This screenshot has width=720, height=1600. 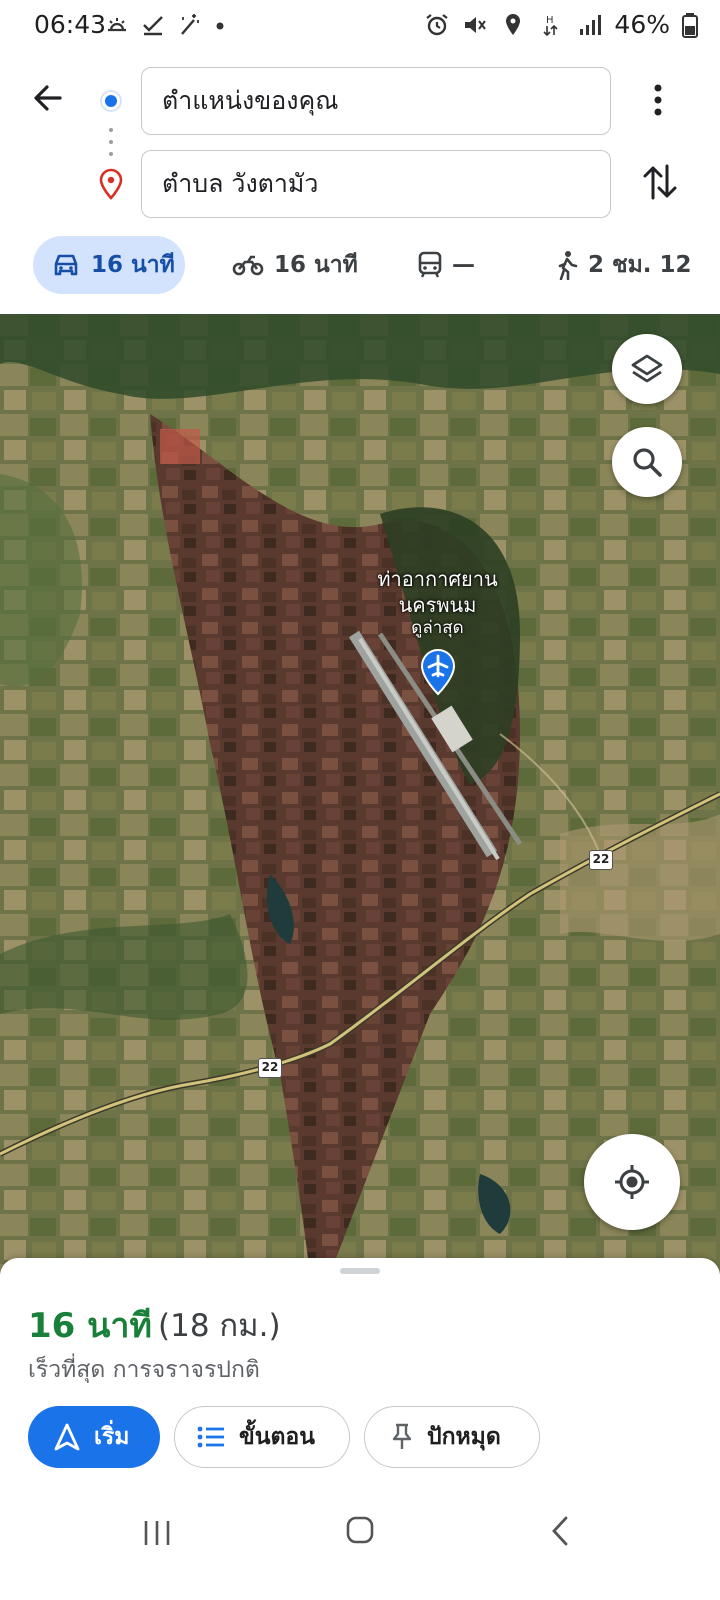 I want to click on start-button: เริ่ม, so click(x=94, y=1437).